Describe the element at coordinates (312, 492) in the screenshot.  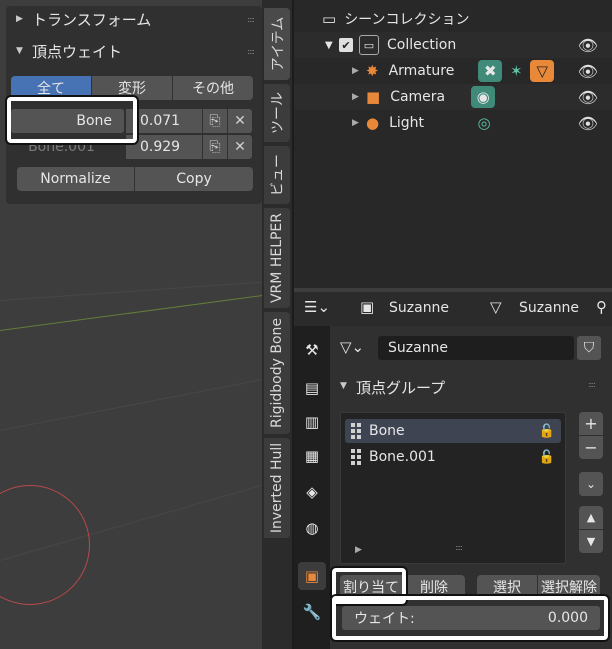
I see `scene-icon: ◈` at that location.